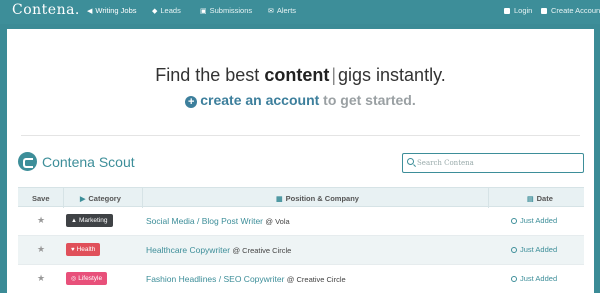  I want to click on inbox-icon: ▣, so click(203, 11).